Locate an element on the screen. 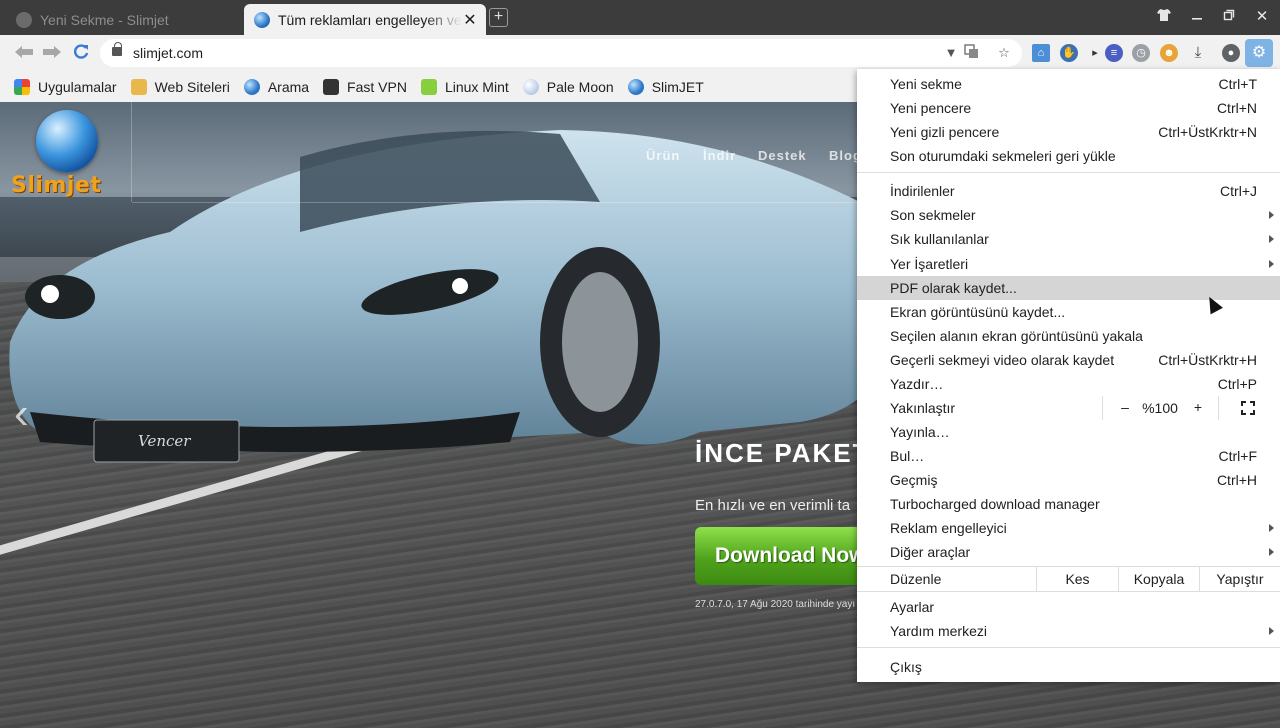 The height and width of the screenshot is (728, 1280). bookmark-apps: Uygulamalar is located at coordinates (65, 86).